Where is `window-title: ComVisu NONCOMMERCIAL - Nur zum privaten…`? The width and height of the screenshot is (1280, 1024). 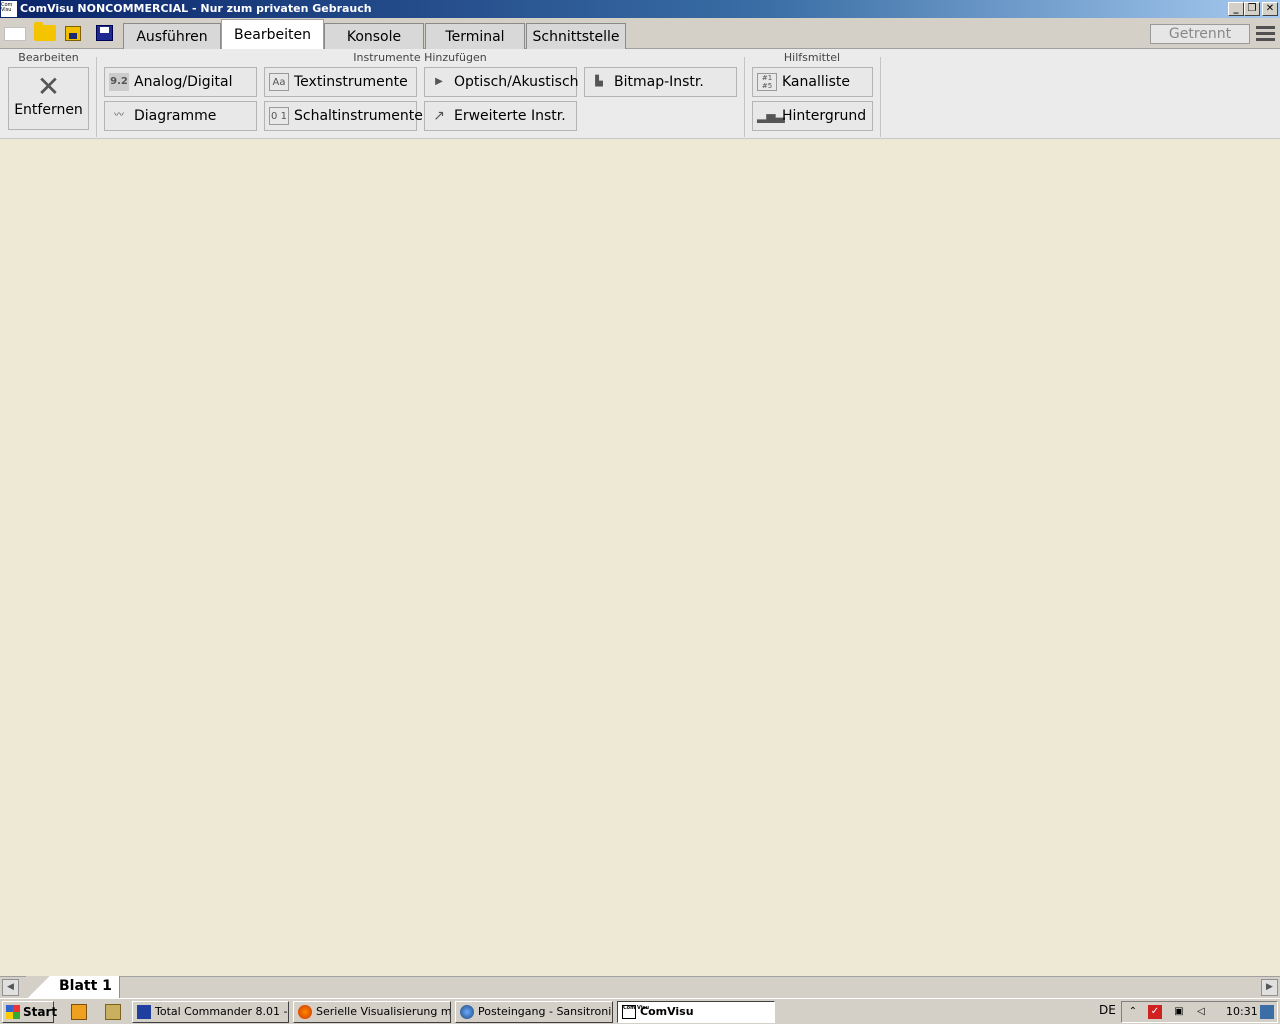
window-title: ComVisu NONCOMMERCIAL - Nur zum privaten… is located at coordinates (196, 8).